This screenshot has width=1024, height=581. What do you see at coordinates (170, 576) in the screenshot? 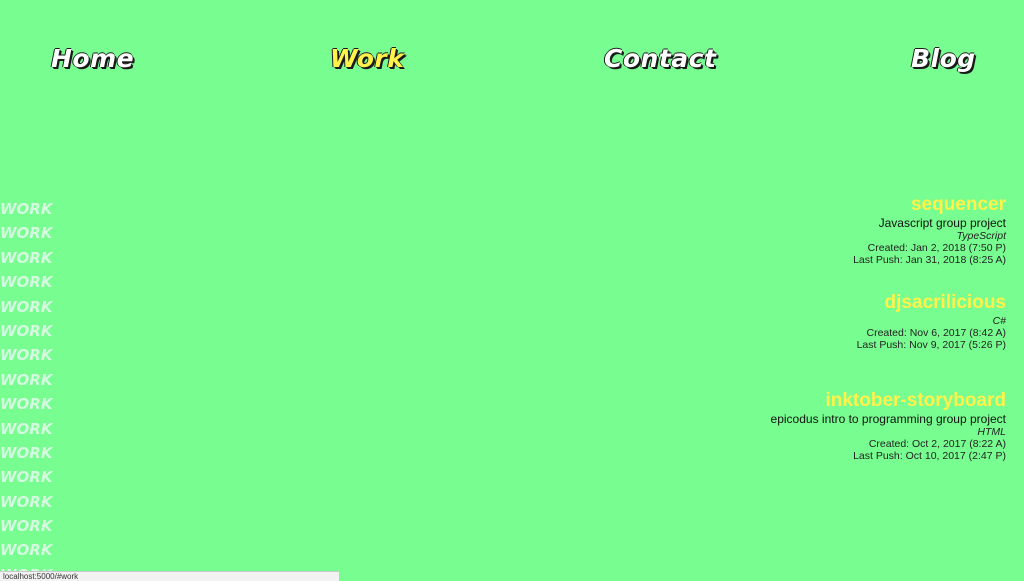
I see `browser-status-bar: localhost:5000/#work` at bounding box center [170, 576].